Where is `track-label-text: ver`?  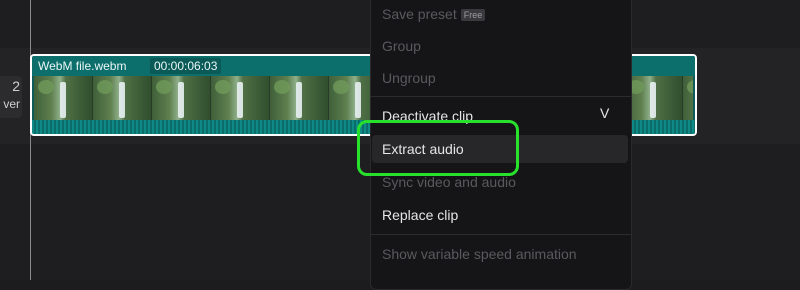
track-label-text: ver is located at coordinates (11, 104).